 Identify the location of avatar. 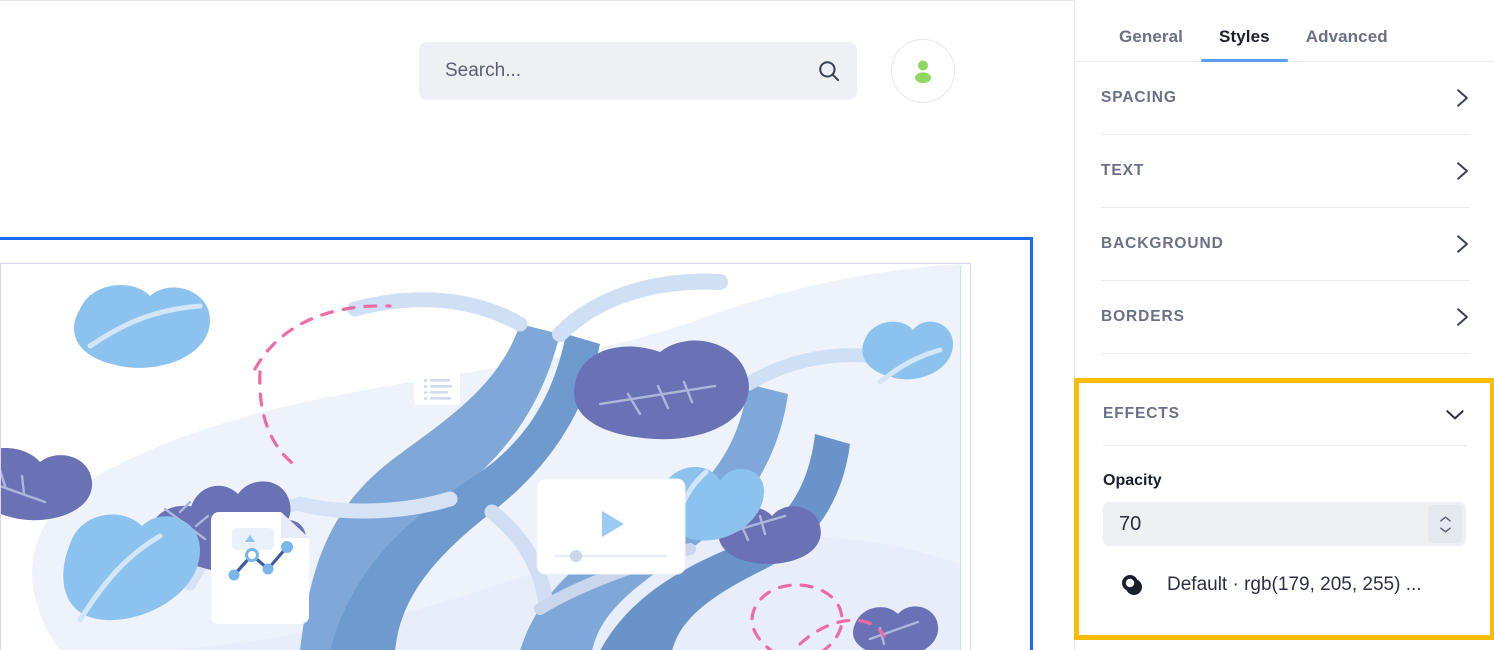
(923, 71).